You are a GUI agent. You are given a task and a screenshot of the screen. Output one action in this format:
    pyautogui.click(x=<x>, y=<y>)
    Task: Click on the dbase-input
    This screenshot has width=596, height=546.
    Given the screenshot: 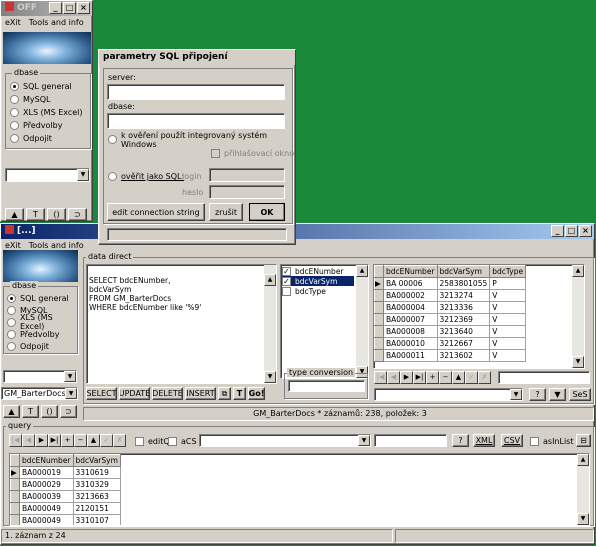 What is the action you would take?
    pyautogui.click(x=196, y=121)
    